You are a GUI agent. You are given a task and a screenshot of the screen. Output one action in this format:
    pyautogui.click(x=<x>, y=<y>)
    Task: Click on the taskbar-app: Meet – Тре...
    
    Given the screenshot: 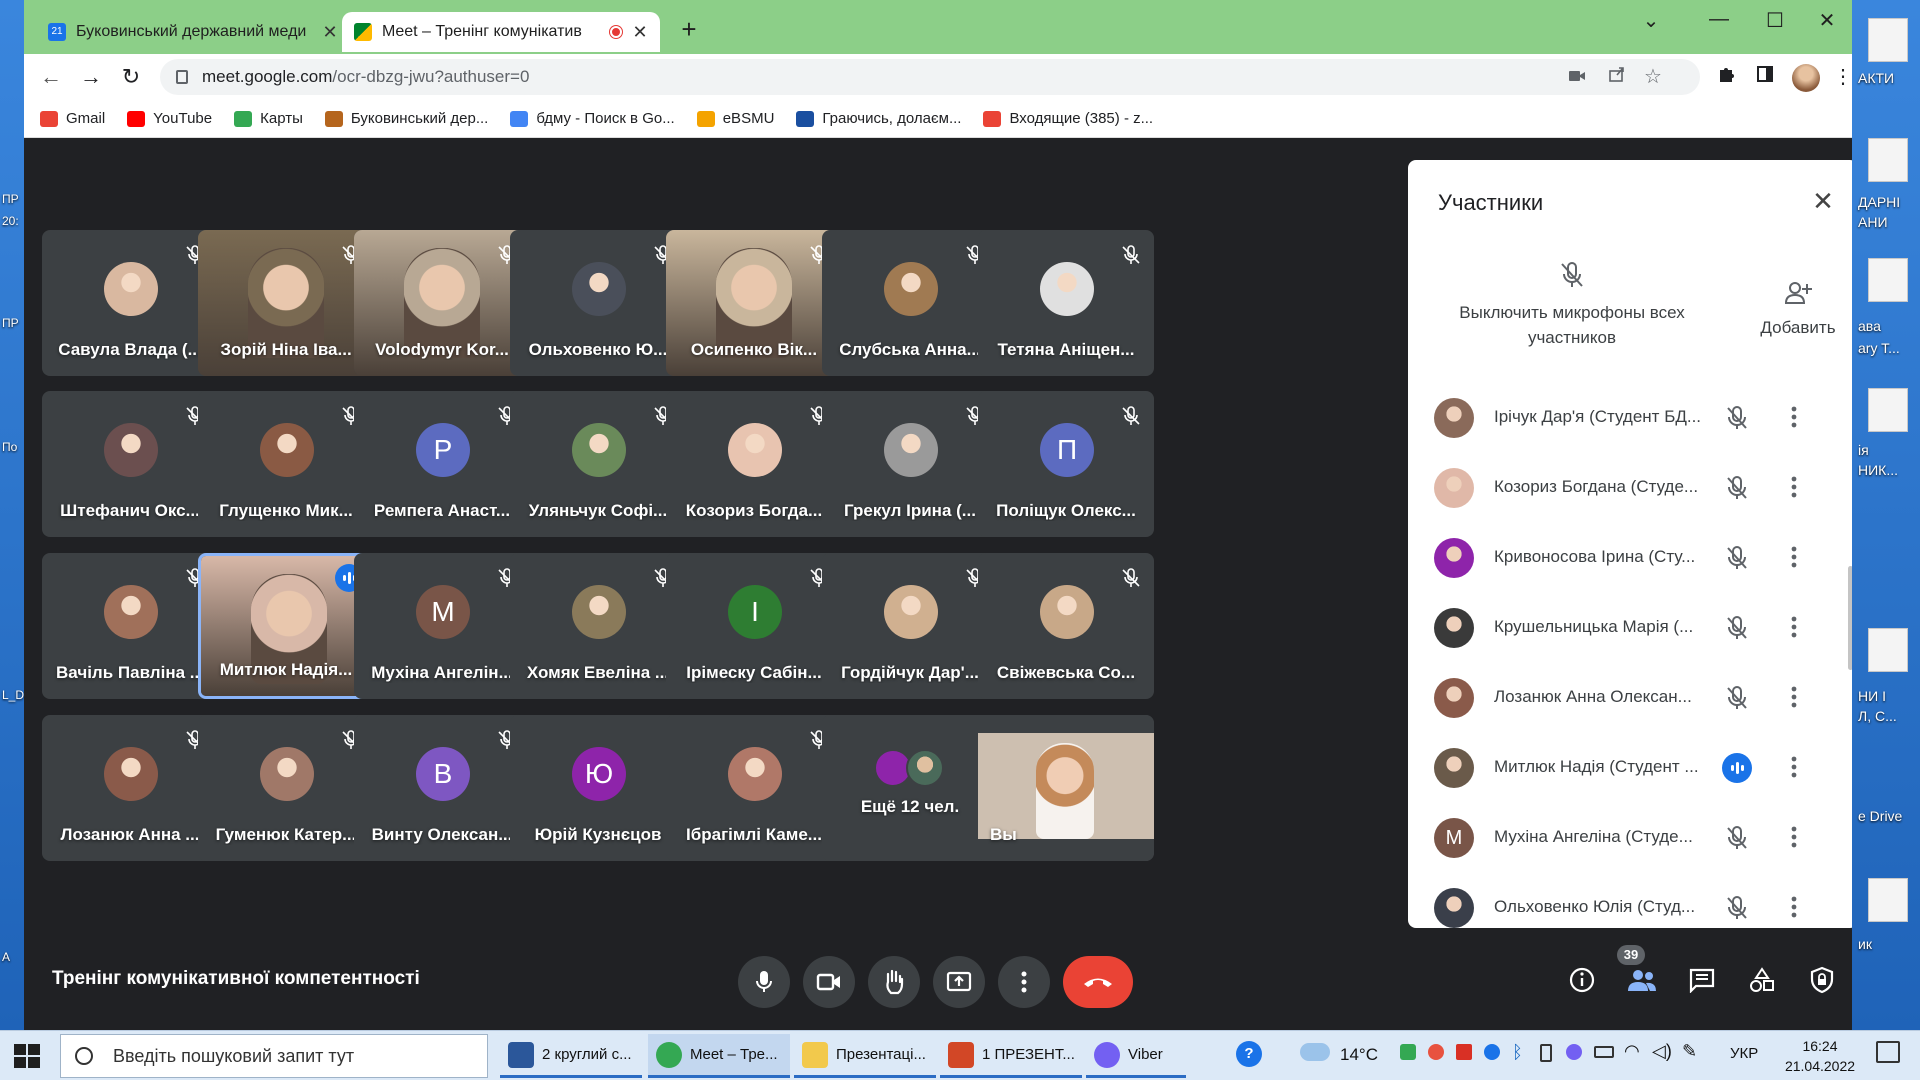 What is the action you would take?
    pyautogui.click(x=719, y=1056)
    